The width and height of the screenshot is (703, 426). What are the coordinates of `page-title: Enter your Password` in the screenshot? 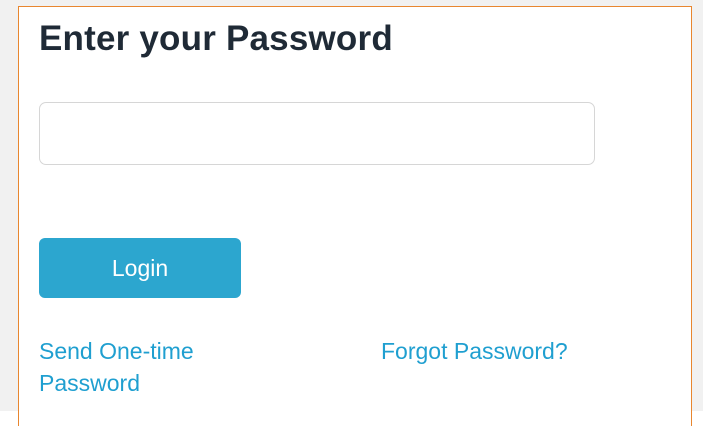 It's located at (216, 38).